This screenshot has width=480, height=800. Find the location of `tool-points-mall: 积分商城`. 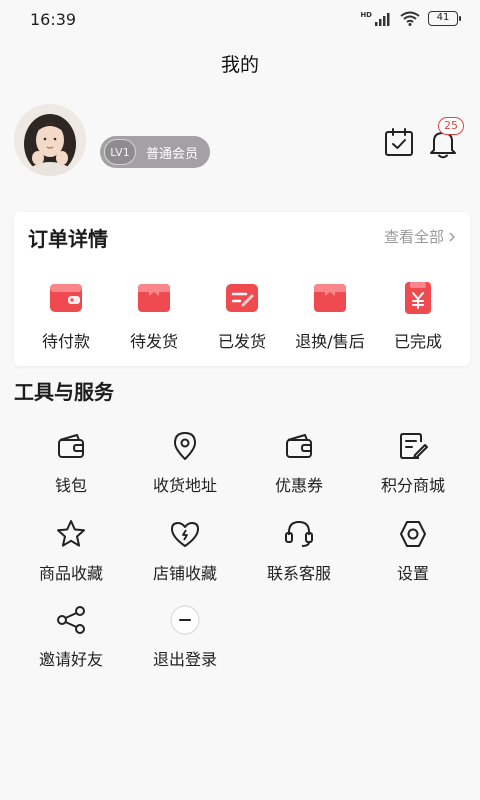

tool-points-mall: 积分商城 is located at coordinates (413, 463).